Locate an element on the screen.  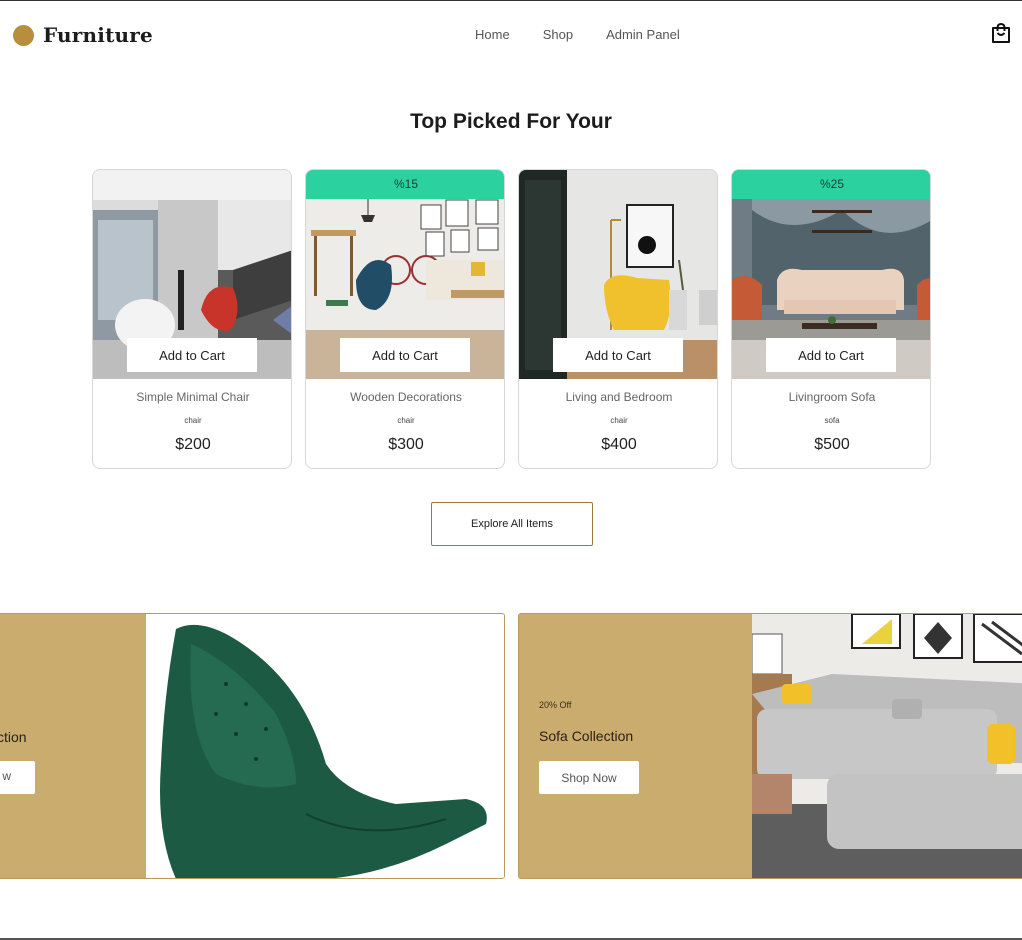
brand-name: Furniture is located at coordinates (98, 35).